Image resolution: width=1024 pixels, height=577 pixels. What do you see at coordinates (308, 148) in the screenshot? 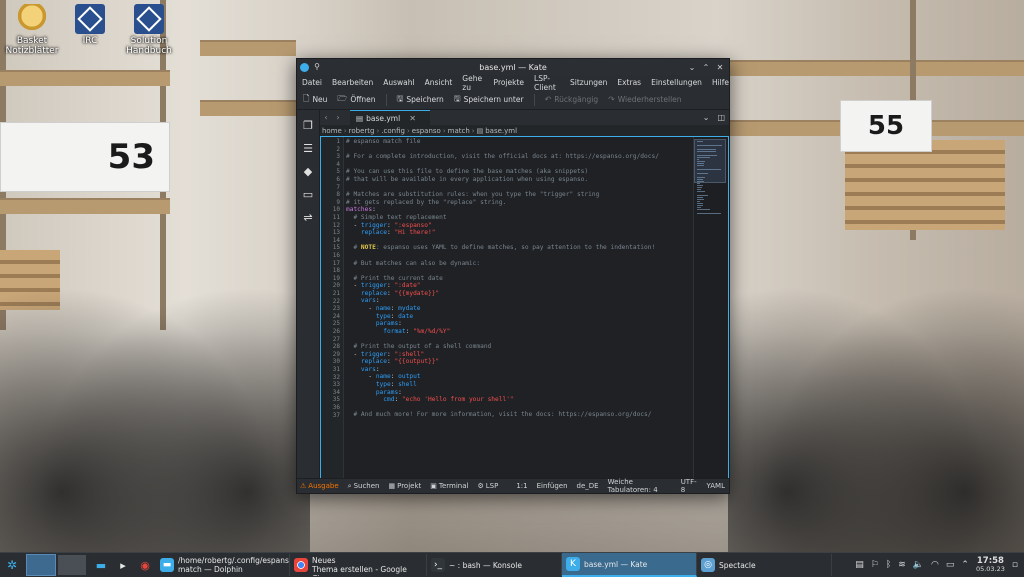
I see `projects-icon: ☰` at bounding box center [308, 148].